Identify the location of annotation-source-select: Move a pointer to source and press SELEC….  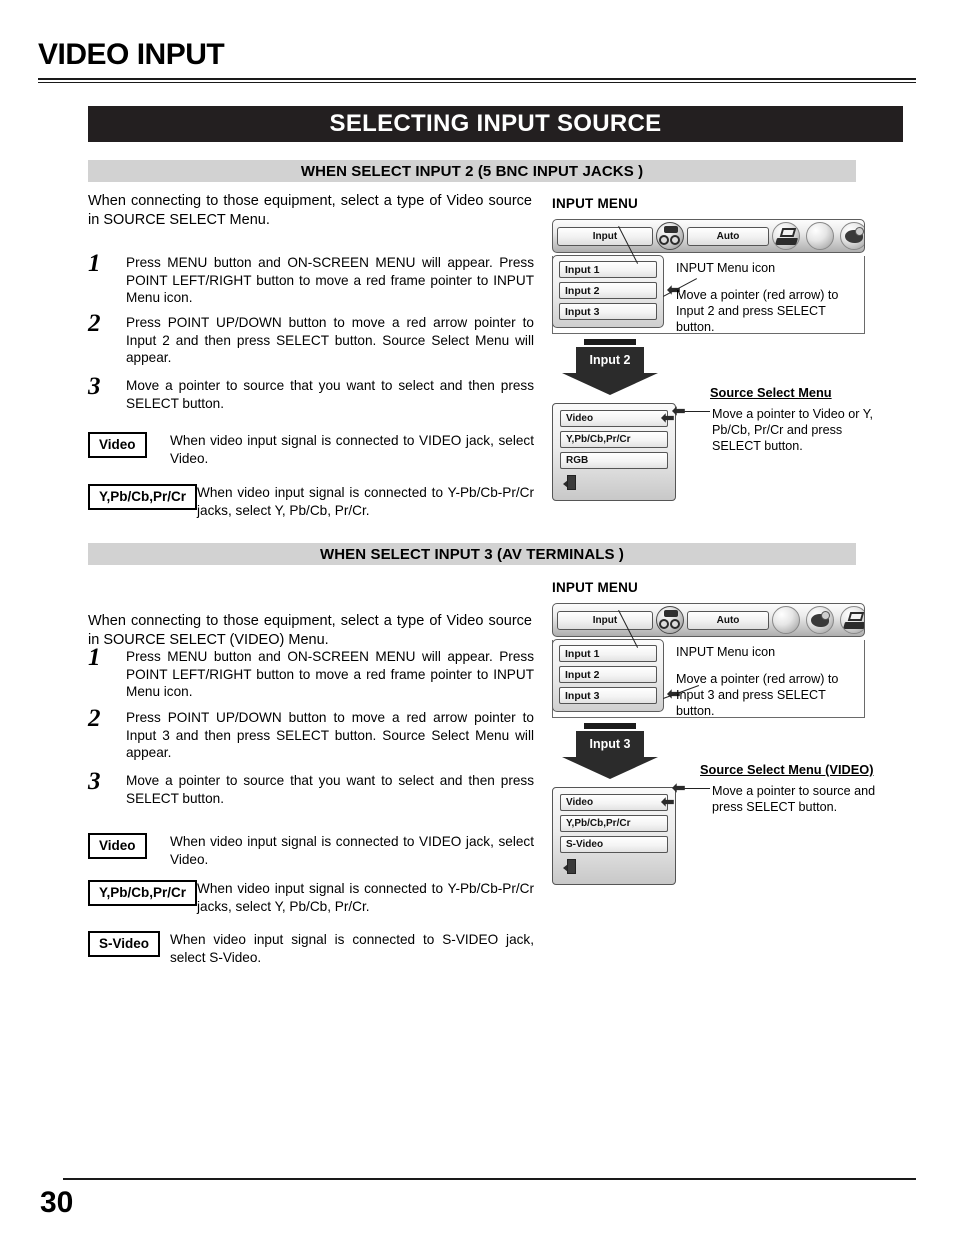
(794, 799).